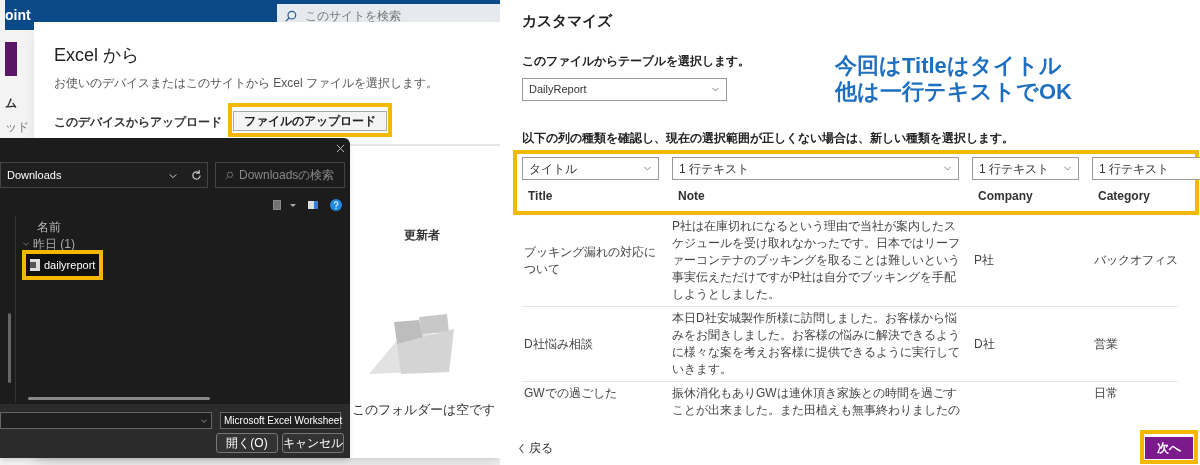 This screenshot has height=465, width=1200. Describe the element at coordinates (535, 448) in the screenshot. I see `back-link: 戻る` at that location.